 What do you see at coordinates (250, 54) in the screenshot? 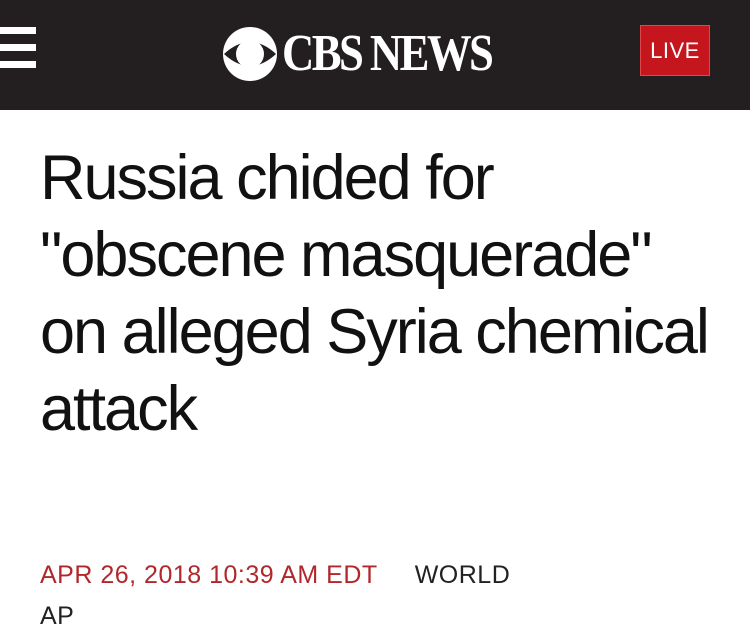
I see `cbs-eye-icon` at bounding box center [250, 54].